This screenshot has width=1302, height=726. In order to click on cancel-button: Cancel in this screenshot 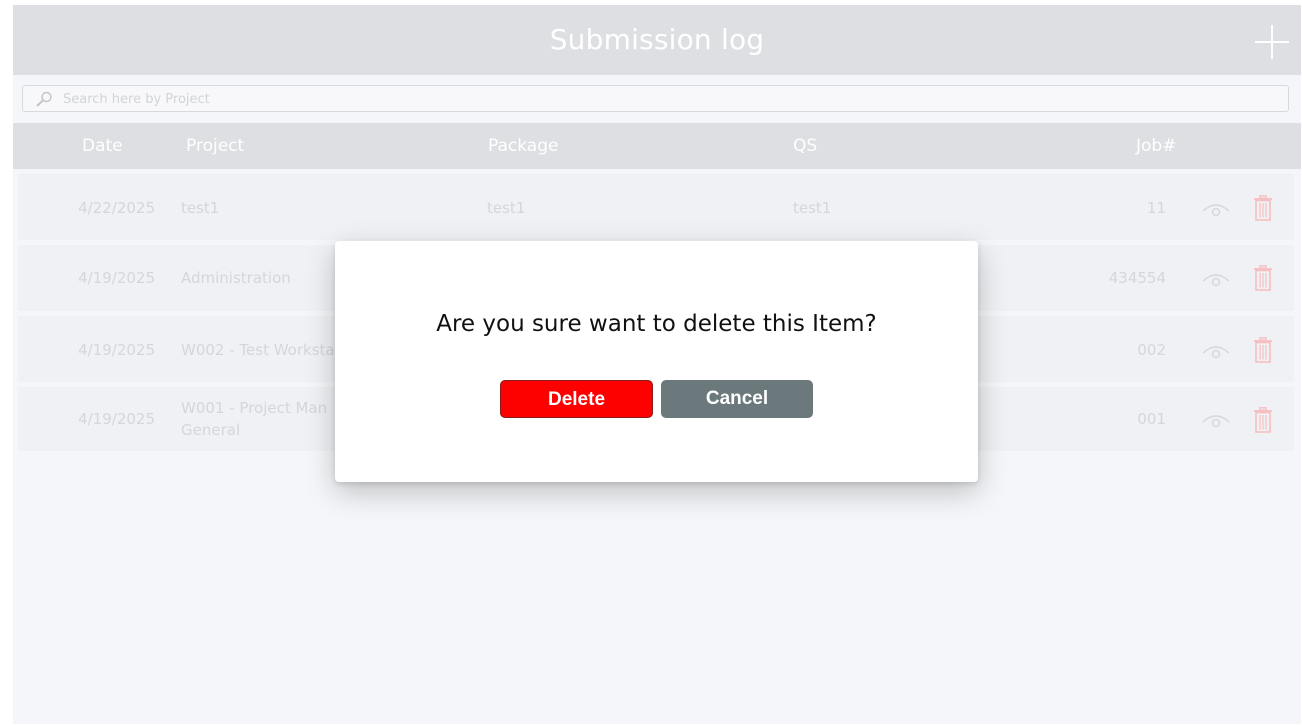, I will do `click(737, 399)`.